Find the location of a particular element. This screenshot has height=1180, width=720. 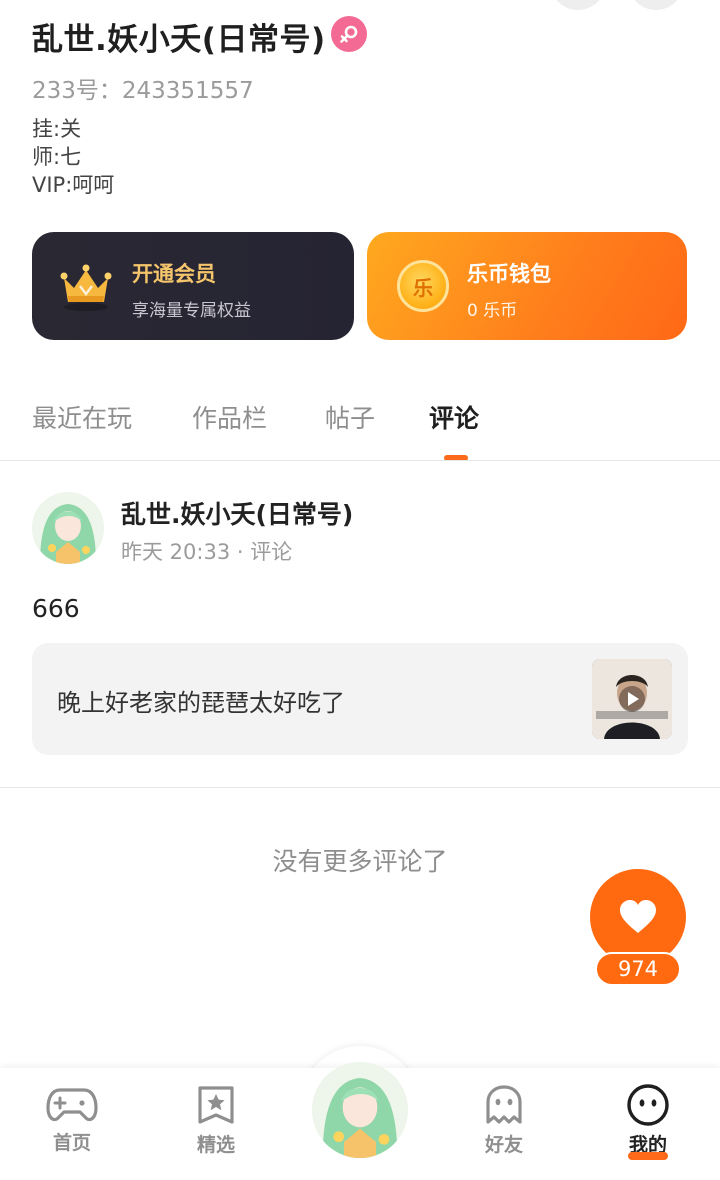

profile-name: 乱世.妖小夭(日常号) is located at coordinates (179, 40).